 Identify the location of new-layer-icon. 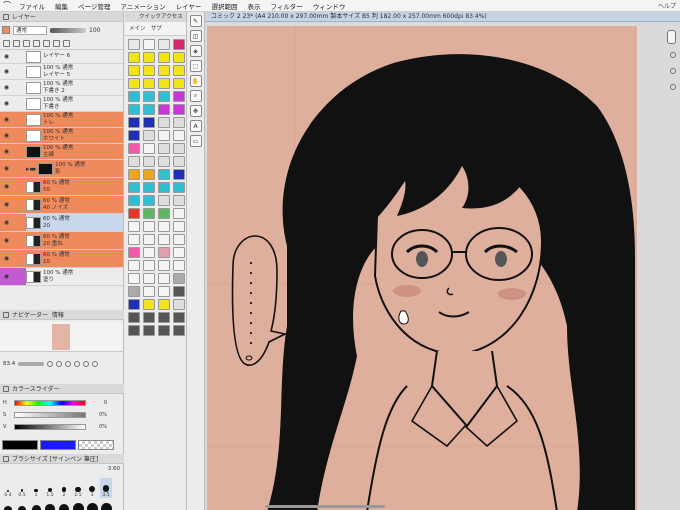
(6, 43).